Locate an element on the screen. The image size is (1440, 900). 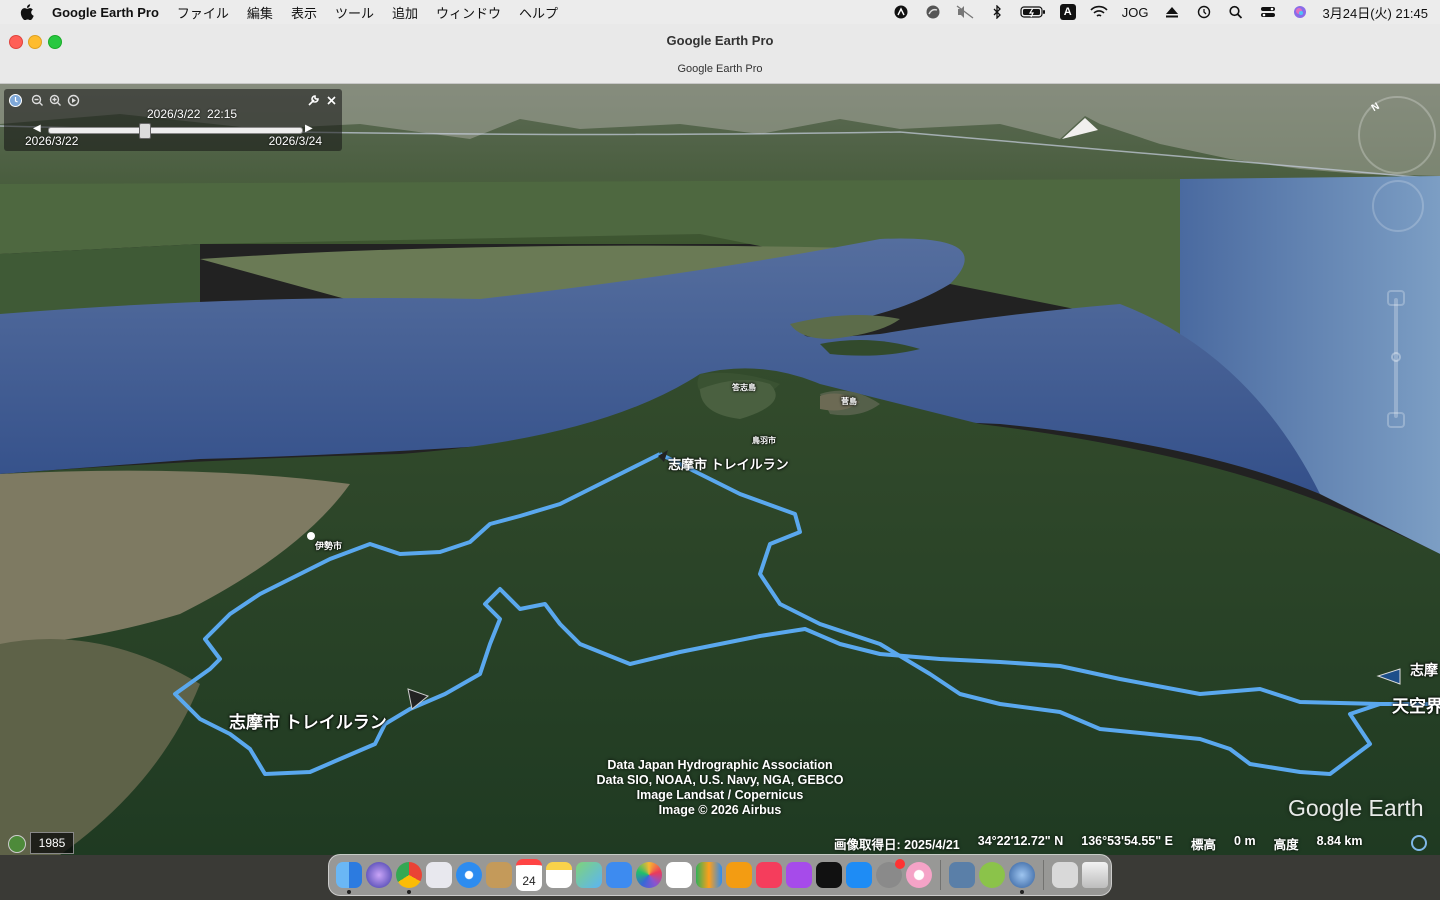
island-label-suga: 菅島 is located at coordinates (849, 401).